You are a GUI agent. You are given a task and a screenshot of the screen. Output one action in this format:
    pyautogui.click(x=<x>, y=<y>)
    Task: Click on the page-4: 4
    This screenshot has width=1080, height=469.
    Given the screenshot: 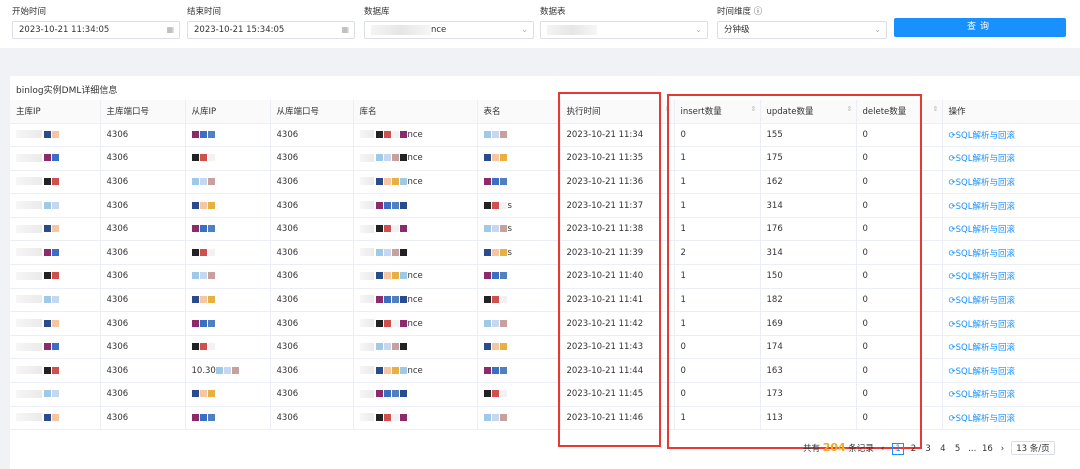 What is the action you would take?
    pyautogui.click(x=943, y=449)
    